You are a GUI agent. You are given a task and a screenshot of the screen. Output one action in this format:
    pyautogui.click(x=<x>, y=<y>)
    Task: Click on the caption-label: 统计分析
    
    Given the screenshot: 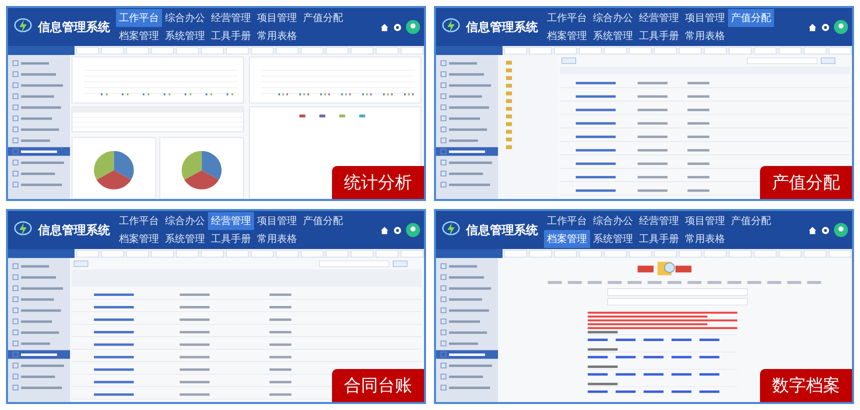 What is the action you would take?
    pyautogui.click(x=378, y=182)
    